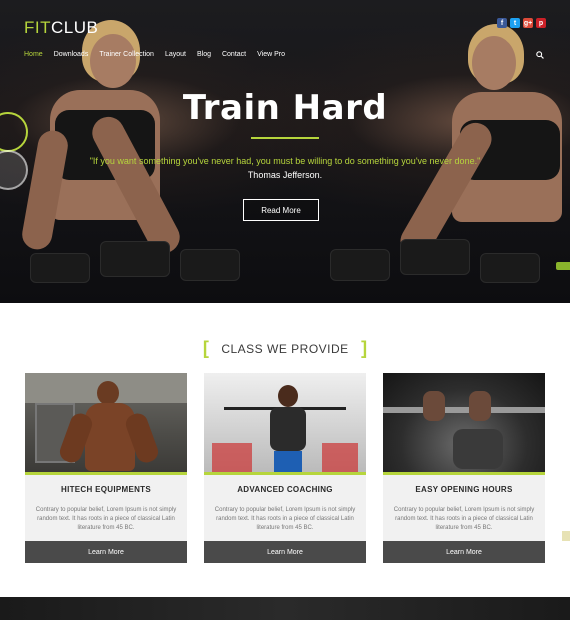 This screenshot has height=620, width=570. I want to click on heading-bracket-right: ], so click(364, 348).